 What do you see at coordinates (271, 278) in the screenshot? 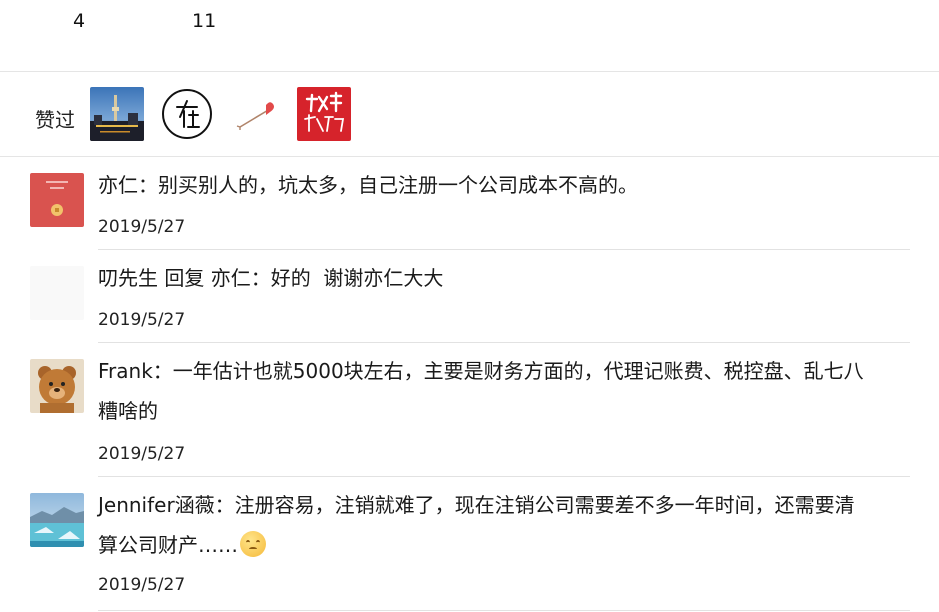
I see `comment-text: 叨先生 回复 亦仁：好的 谢谢亦仁大大` at bounding box center [271, 278].